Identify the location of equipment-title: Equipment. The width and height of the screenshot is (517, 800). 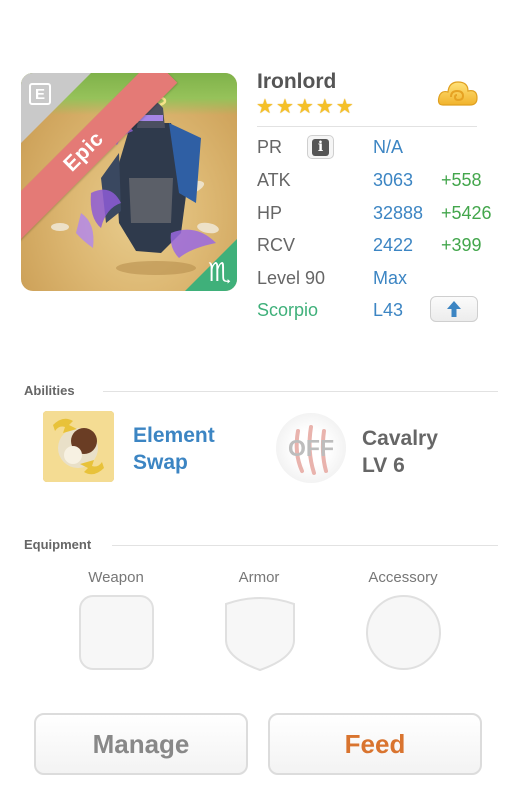
(58, 544).